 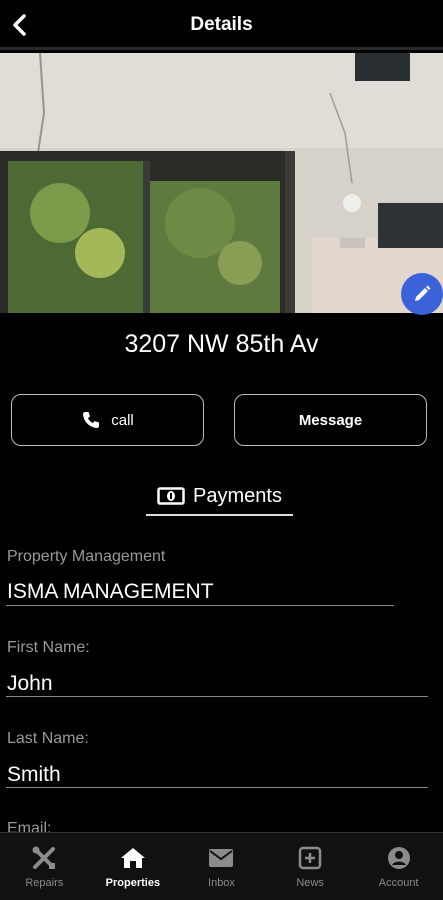 What do you see at coordinates (171, 496) in the screenshot?
I see `money-bill-icon` at bounding box center [171, 496].